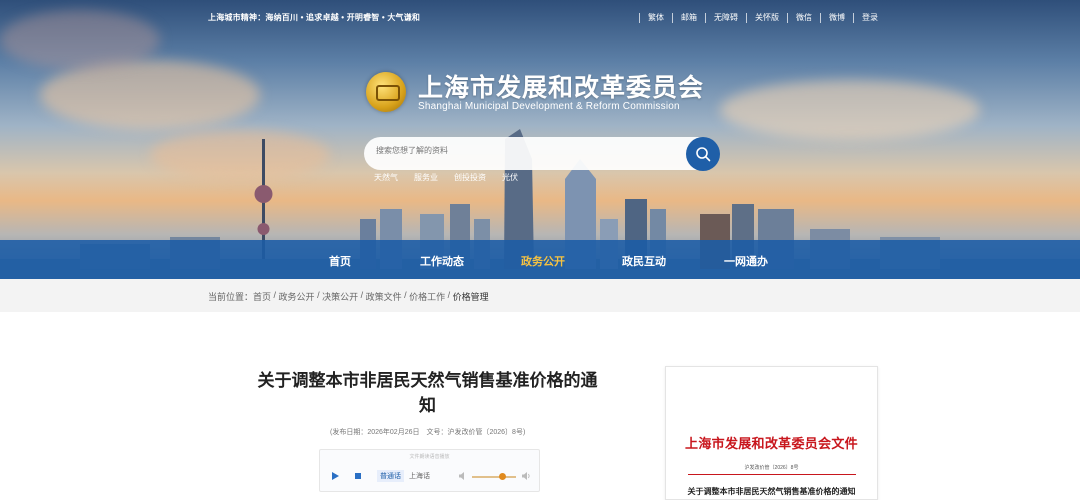  Describe the element at coordinates (772, 474) in the screenshot. I see `document-red-line` at that location.